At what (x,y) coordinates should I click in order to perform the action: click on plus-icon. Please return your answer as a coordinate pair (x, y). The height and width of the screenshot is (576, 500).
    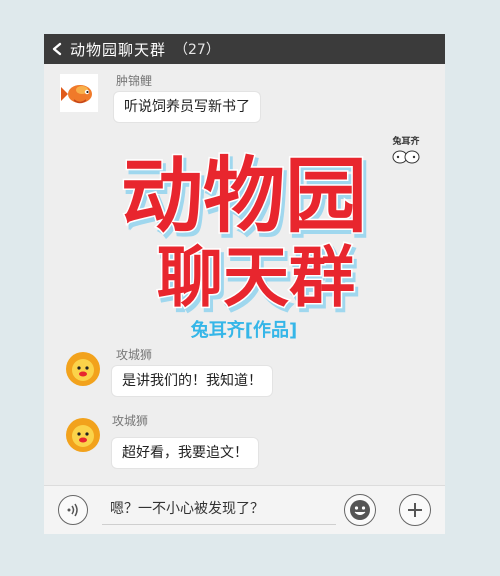
    Looking at the image, I should click on (415, 510).